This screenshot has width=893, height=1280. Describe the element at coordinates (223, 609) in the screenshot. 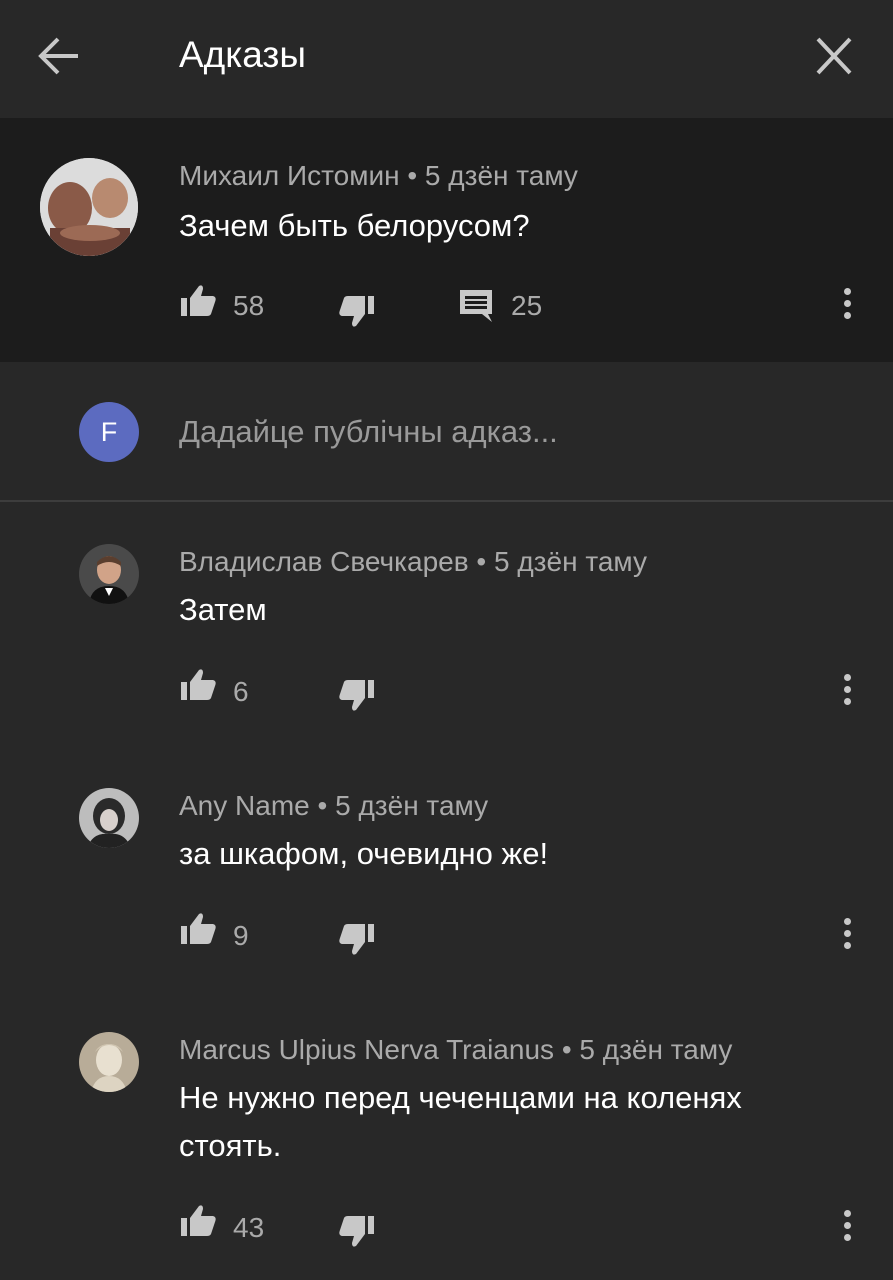

I see `comment-text: Затем` at that location.